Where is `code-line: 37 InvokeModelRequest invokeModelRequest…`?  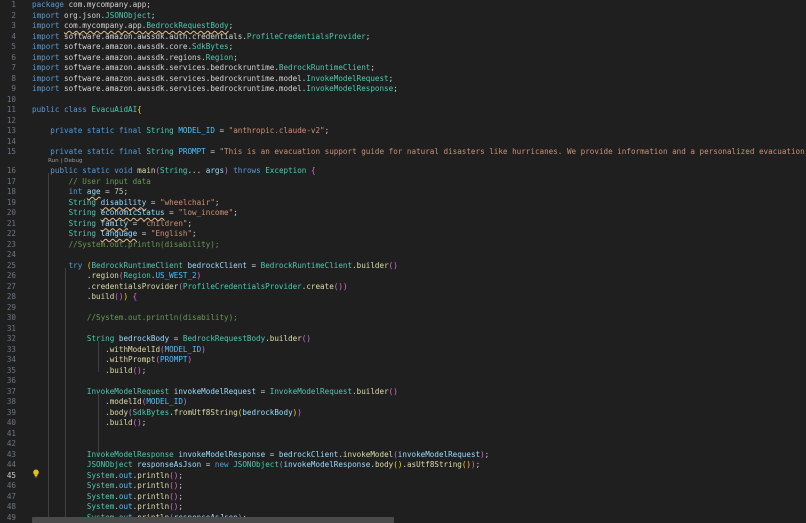
code-line: 37 InvokeModelRequest invokeModelRequest… is located at coordinates (403, 392).